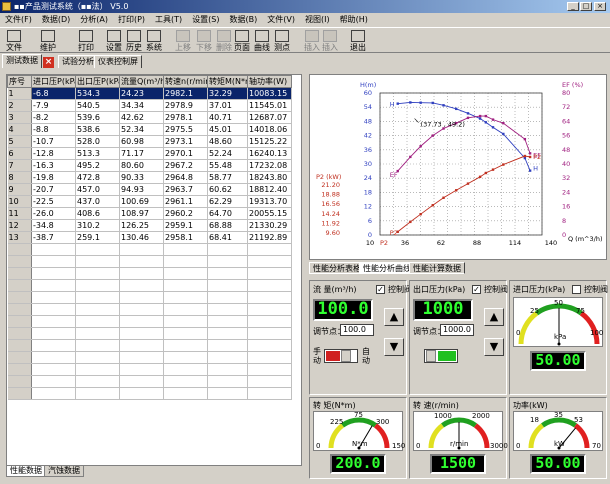 Image resolution: width=610 pixels, height=484 pixels. What do you see at coordinates (227, 201) in the screenshot?
I see `table-cell: 62.29` at bounding box center [227, 201].